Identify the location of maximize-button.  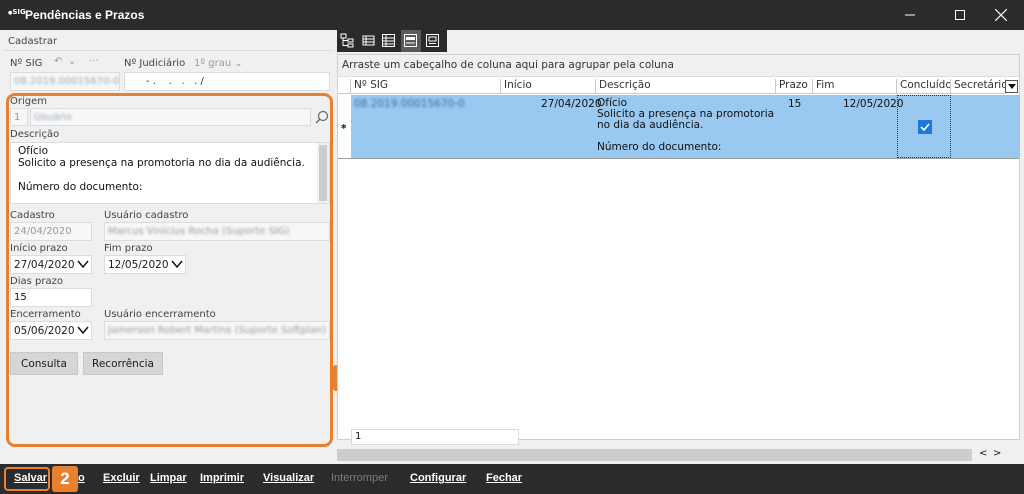
(960, 15).